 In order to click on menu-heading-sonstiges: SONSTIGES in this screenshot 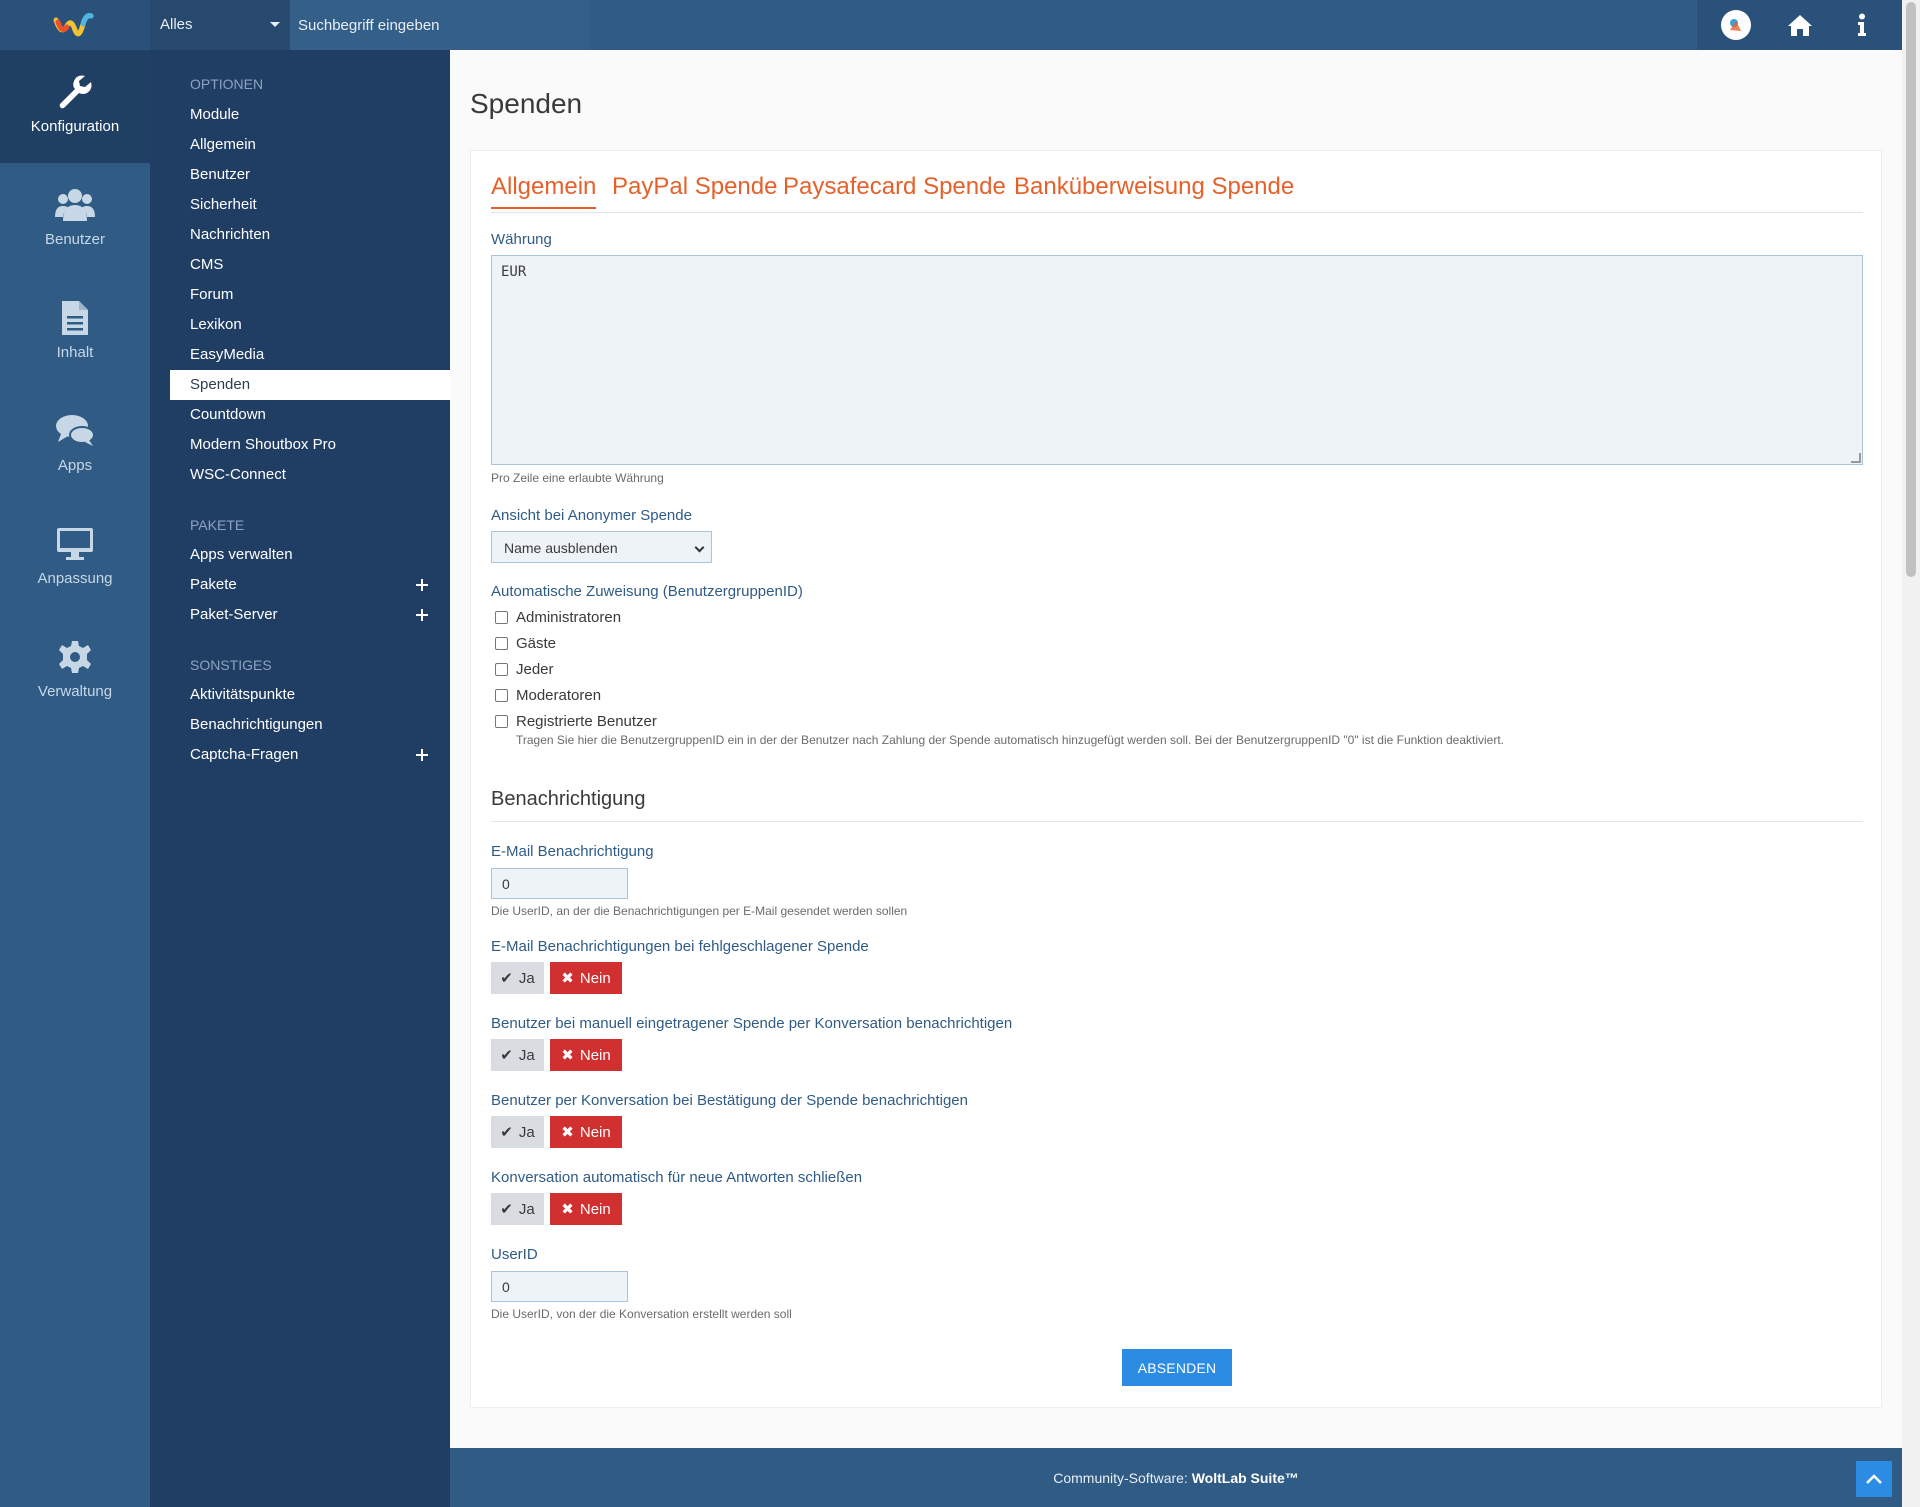, I will do `click(231, 665)`.